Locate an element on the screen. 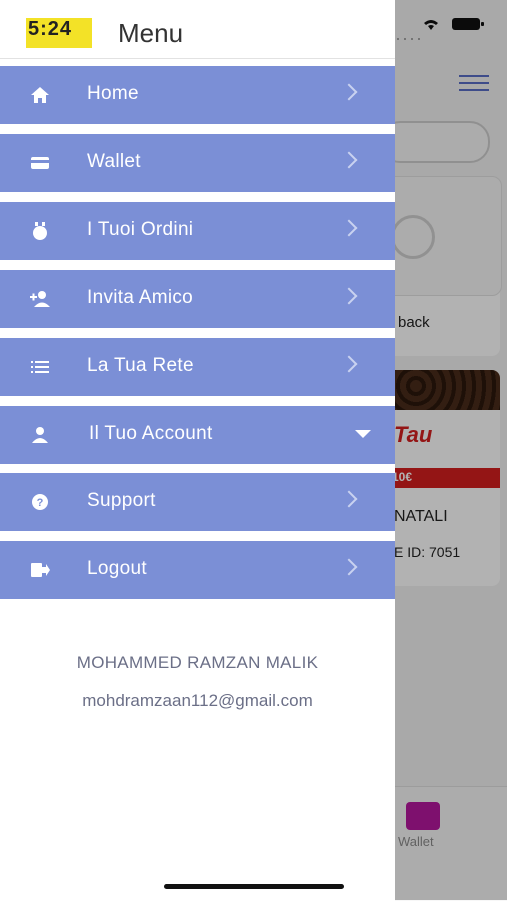  menu-item-label: Wallet is located at coordinates (114, 161).